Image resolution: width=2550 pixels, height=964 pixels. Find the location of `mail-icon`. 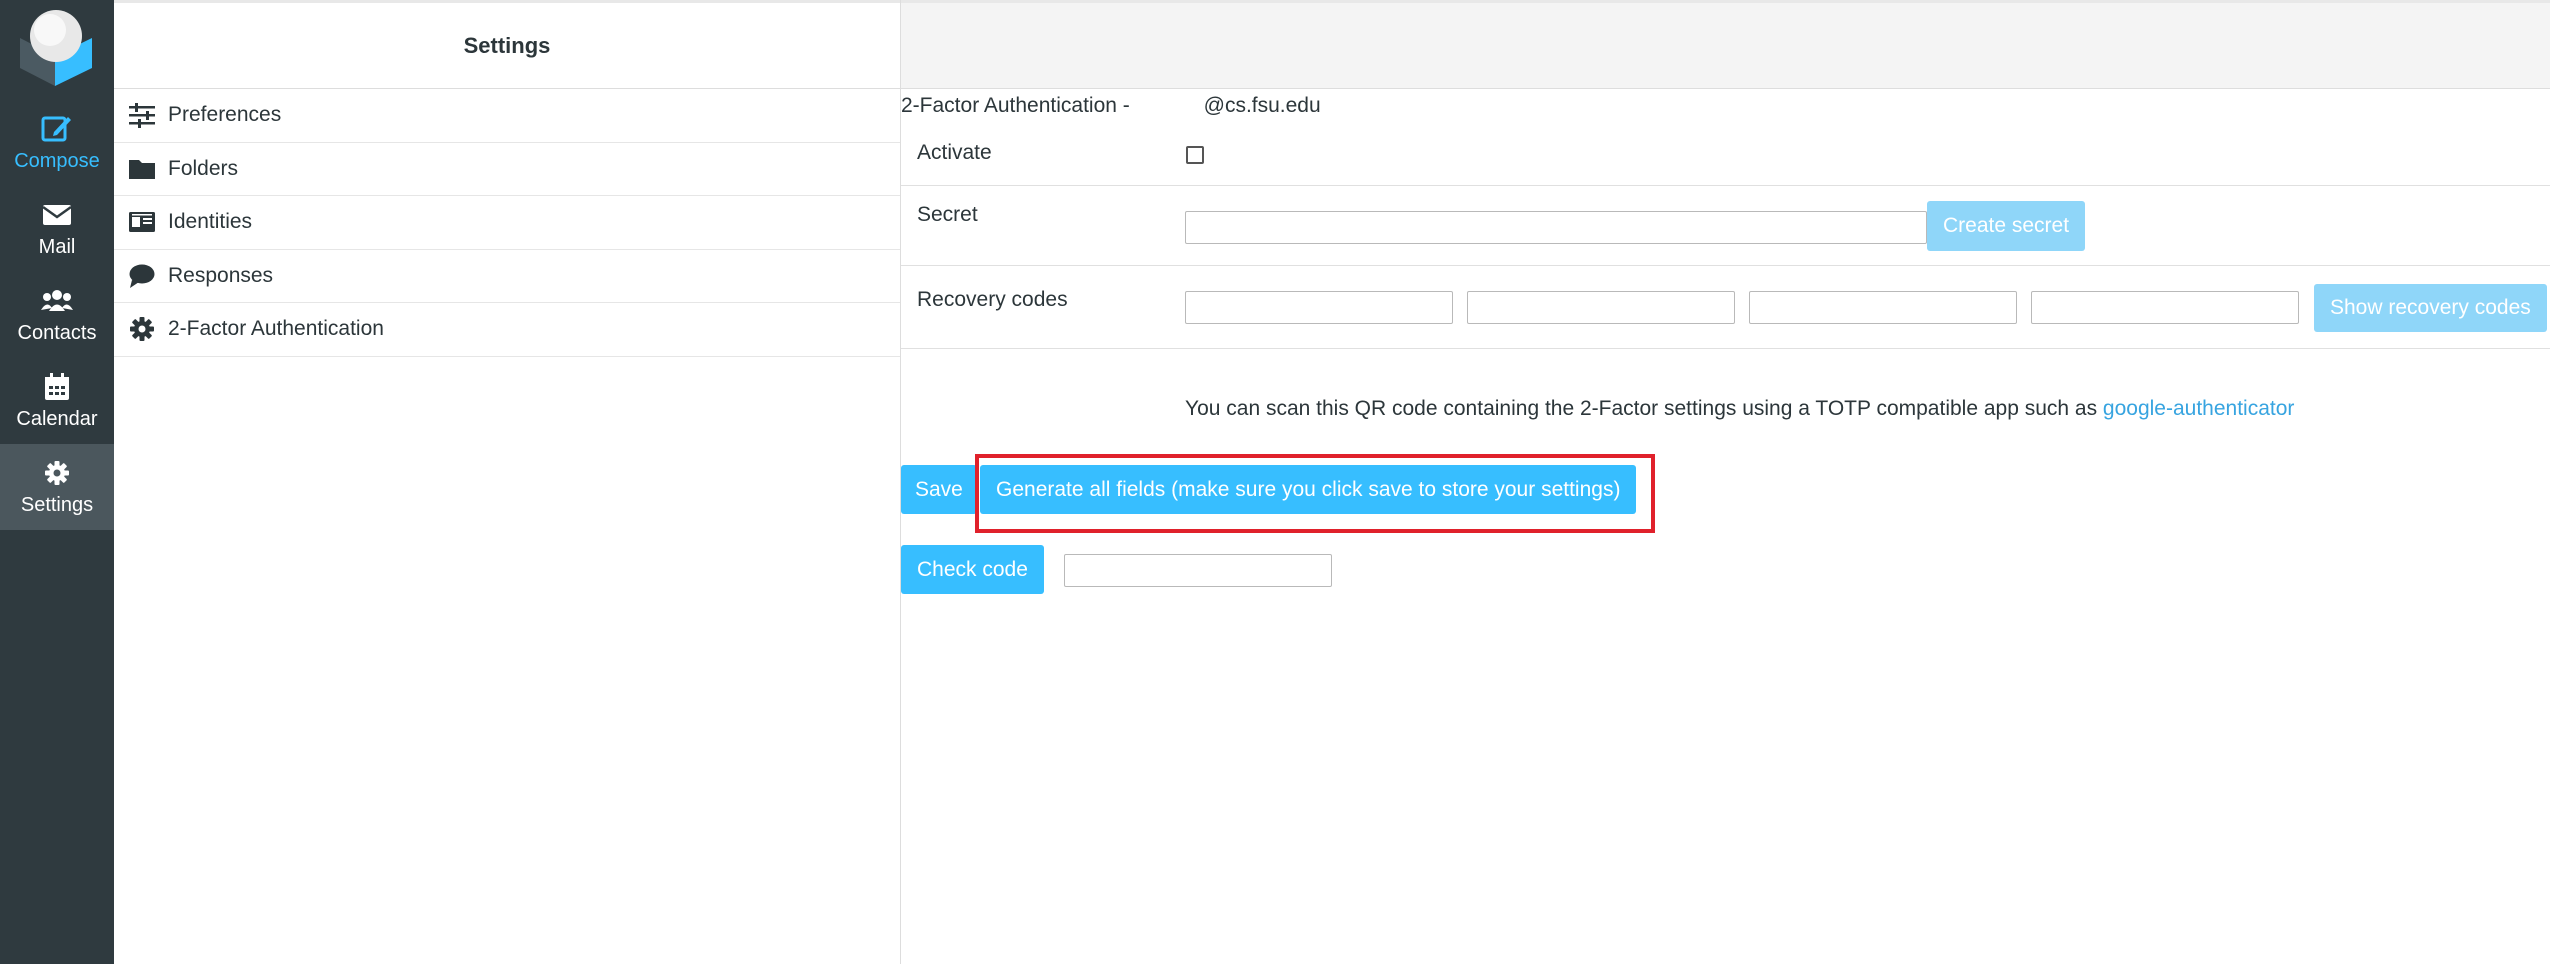

mail-icon is located at coordinates (57, 215).